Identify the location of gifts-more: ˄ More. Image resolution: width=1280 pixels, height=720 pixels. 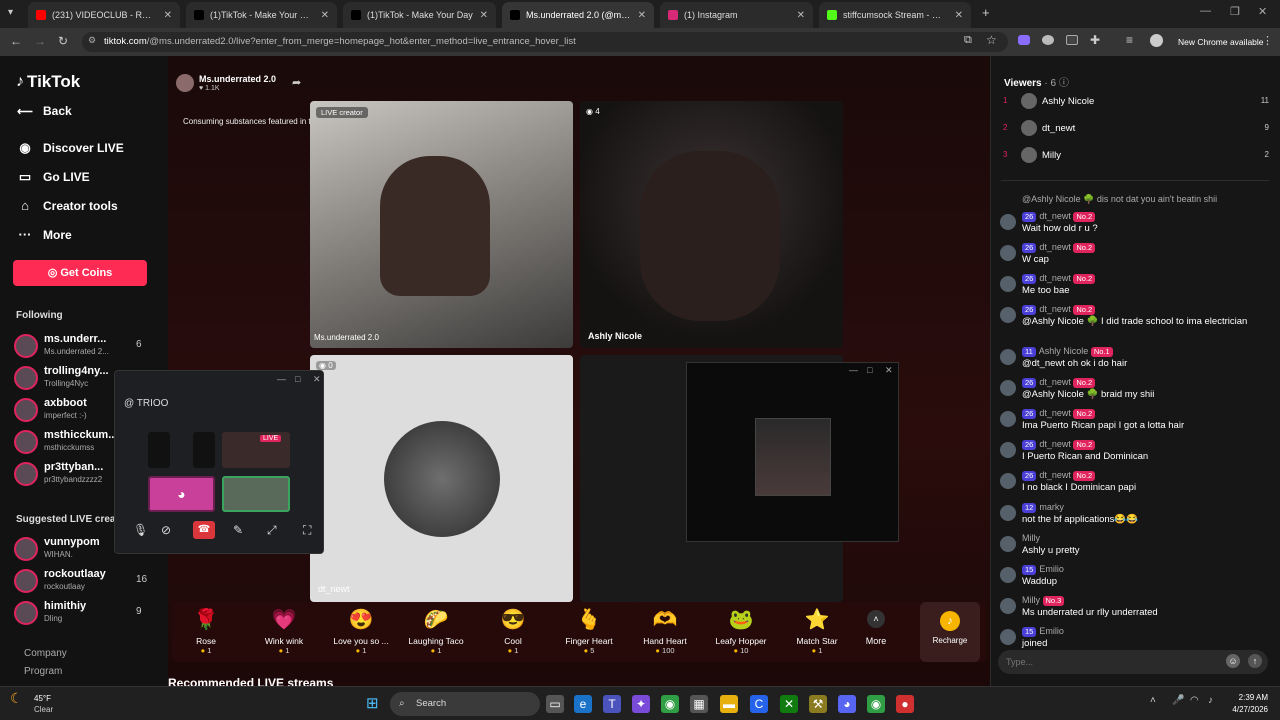
(876, 628).